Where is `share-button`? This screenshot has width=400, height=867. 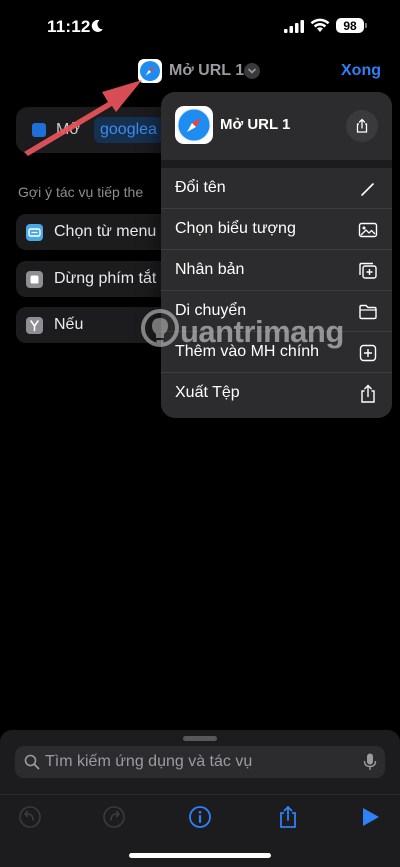 share-button is located at coordinates (362, 126).